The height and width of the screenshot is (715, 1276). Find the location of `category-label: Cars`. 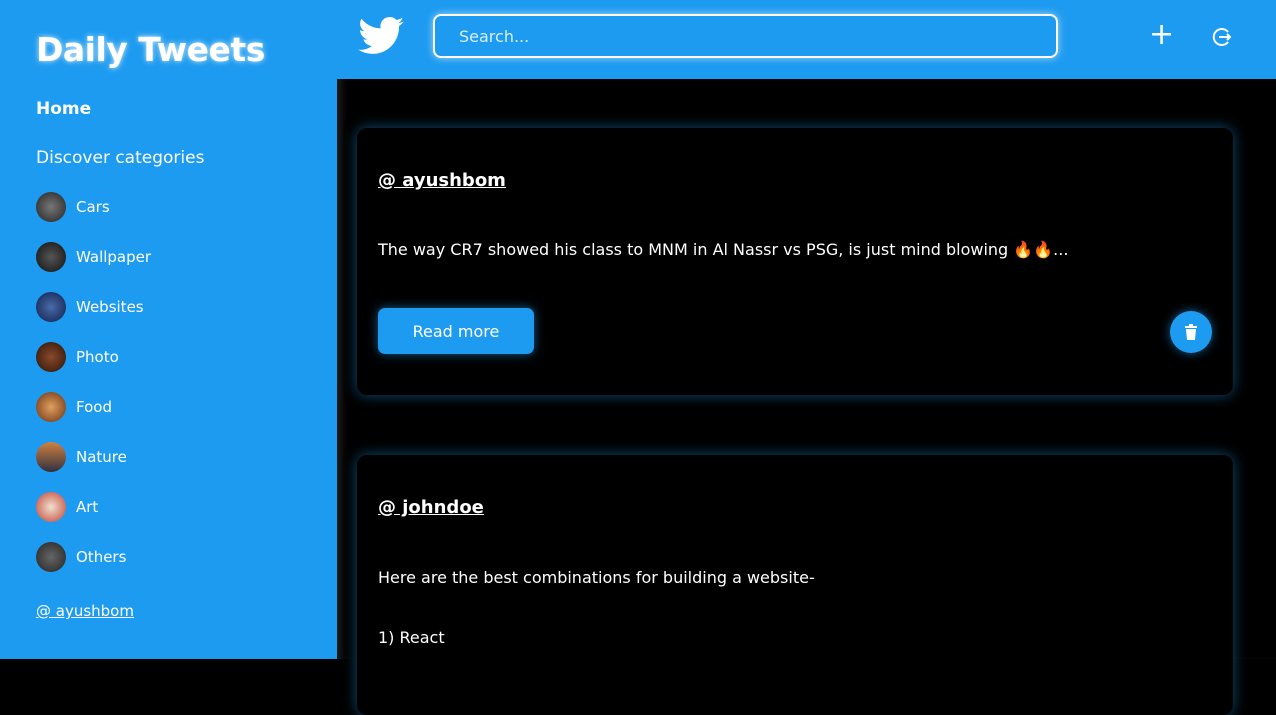

category-label: Cars is located at coordinates (93, 207).